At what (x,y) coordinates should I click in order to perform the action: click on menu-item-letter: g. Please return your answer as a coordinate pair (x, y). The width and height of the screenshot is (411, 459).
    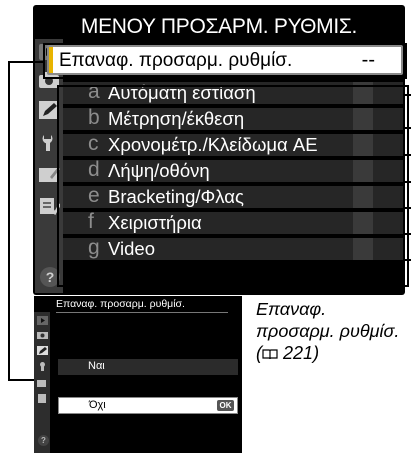
    Looking at the image, I should click on (94, 247).